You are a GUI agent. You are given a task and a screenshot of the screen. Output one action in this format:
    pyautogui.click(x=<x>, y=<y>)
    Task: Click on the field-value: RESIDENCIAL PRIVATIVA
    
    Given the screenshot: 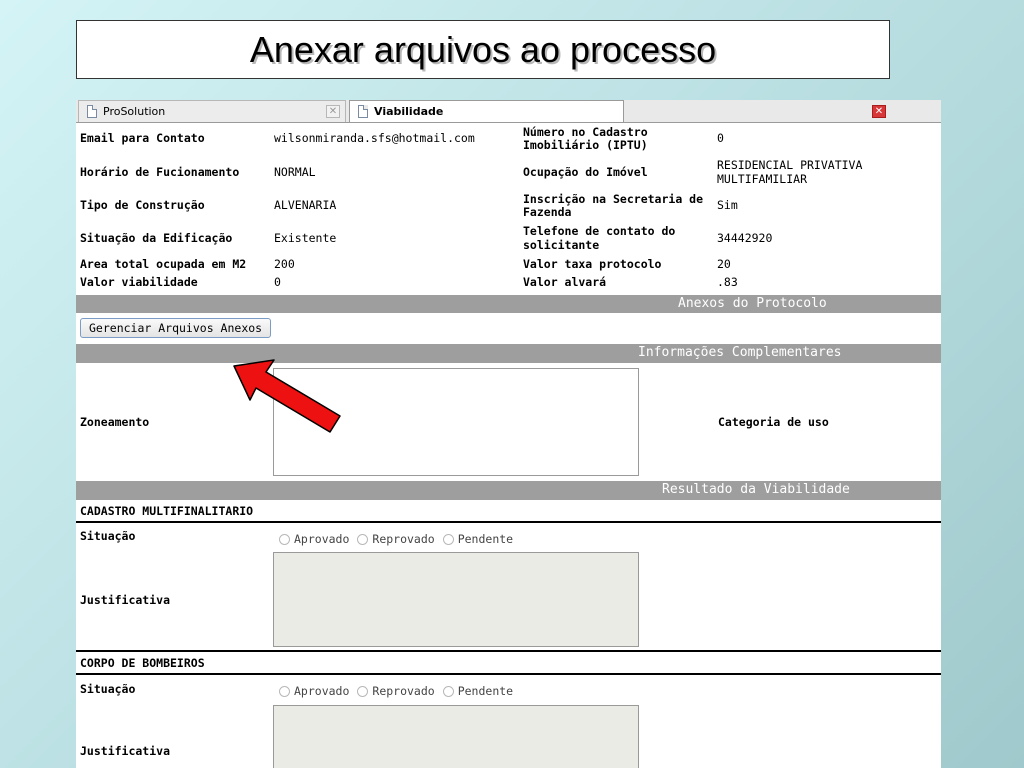 What is the action you would take?
    pyautogui.click(x=790, y=165)
    